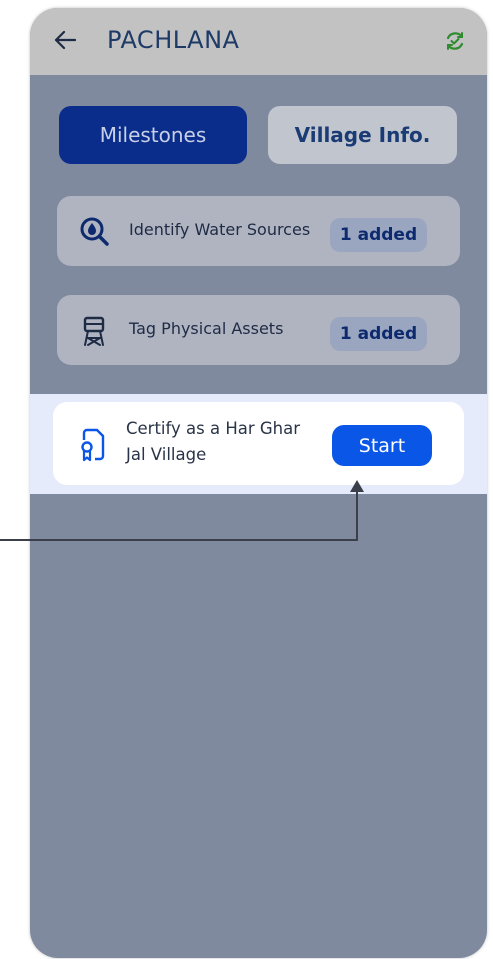 This screenshot has height=959, width=493. I want to click on tab-milestones: Milestones, so click(153, 135).